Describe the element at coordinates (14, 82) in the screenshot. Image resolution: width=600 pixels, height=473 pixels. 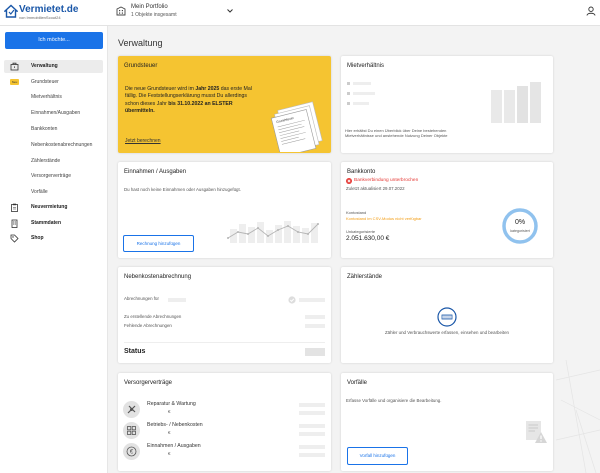
I see `new-badge: Neu` at that location.